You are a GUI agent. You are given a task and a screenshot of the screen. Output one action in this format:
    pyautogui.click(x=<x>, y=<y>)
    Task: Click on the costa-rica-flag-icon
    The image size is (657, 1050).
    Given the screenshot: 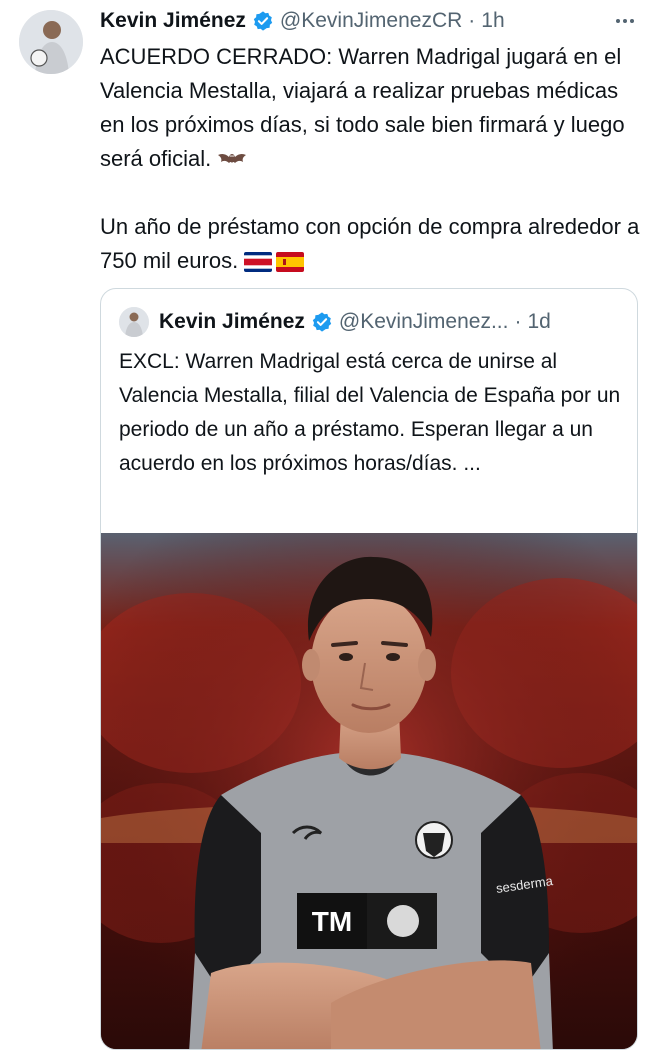 What is the action you would take?
    pyautogui.click(x=258, y=262)
    